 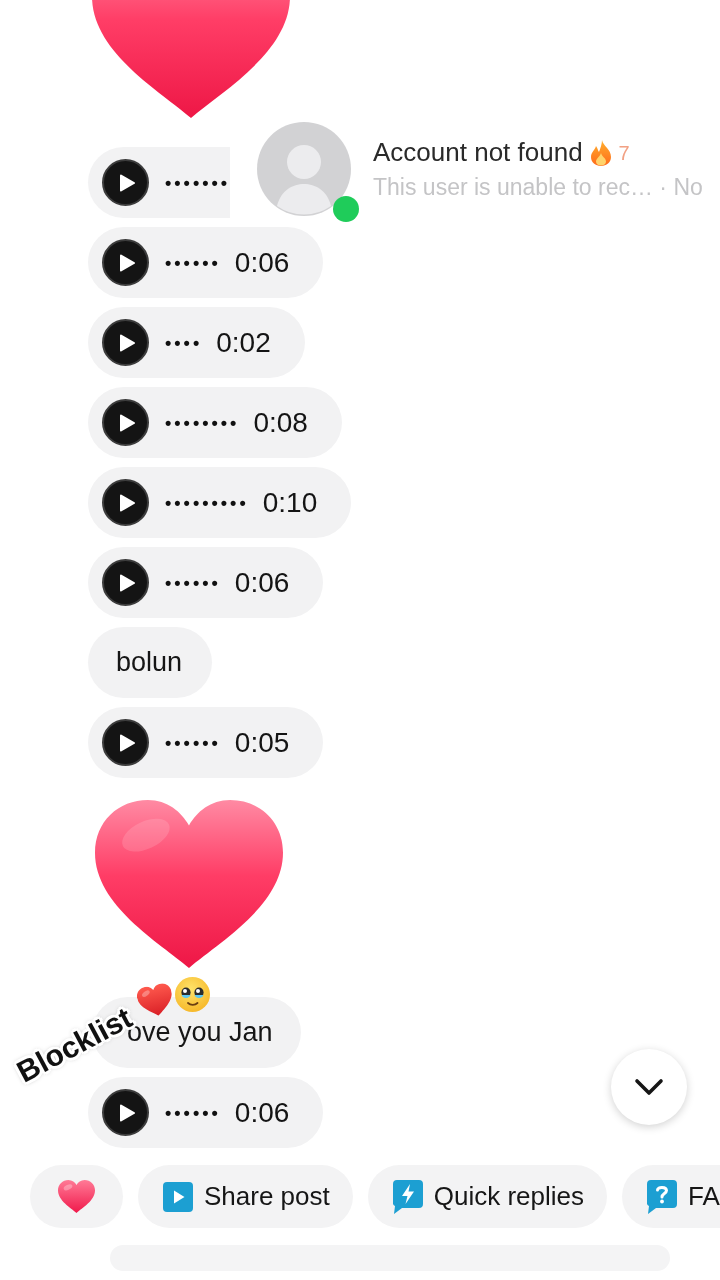 I want to click on action-chip: Quick replies, so click(x=487, y=1196).